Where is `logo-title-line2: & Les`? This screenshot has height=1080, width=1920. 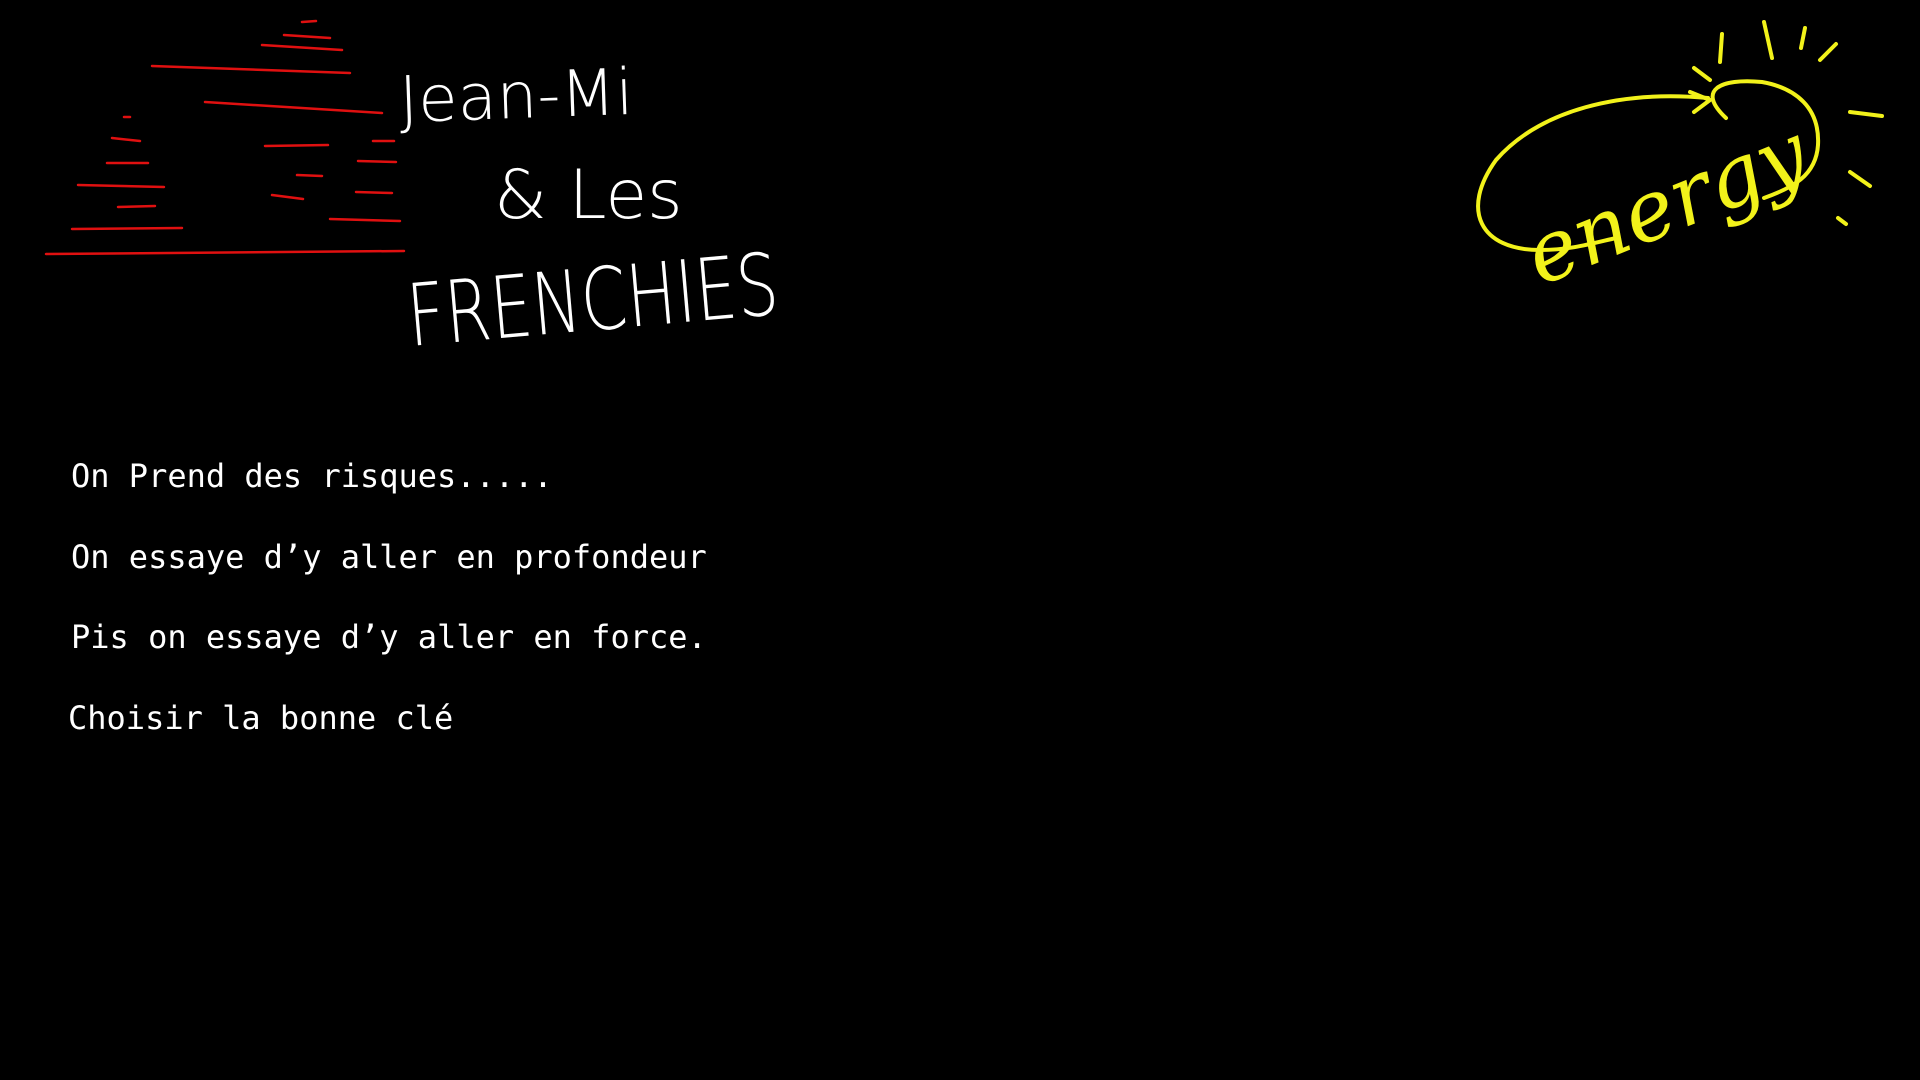
logo-title-line2: & Les is located at coordinates (588, 195).